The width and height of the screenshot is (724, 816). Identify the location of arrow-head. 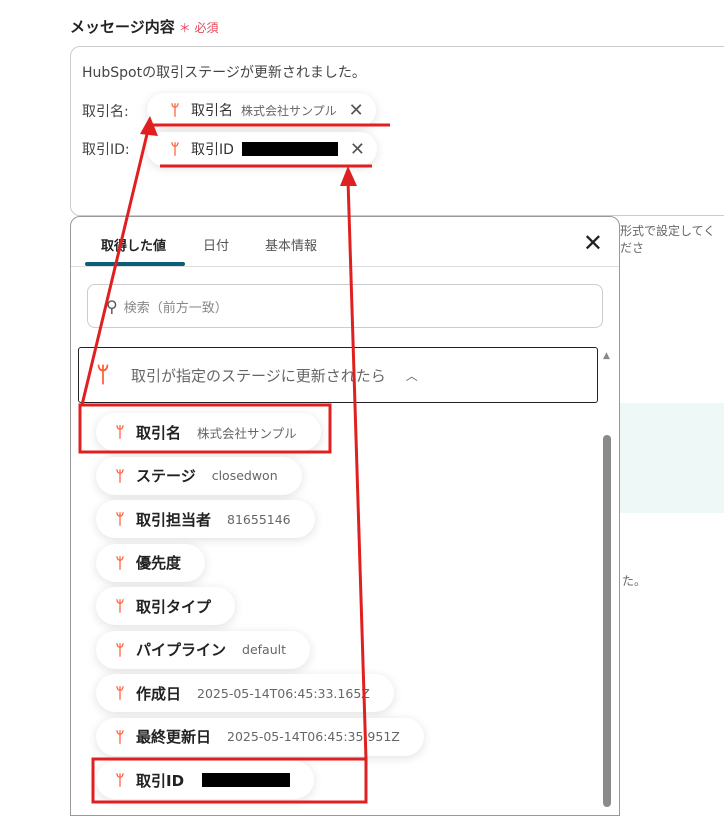
(348, 176).